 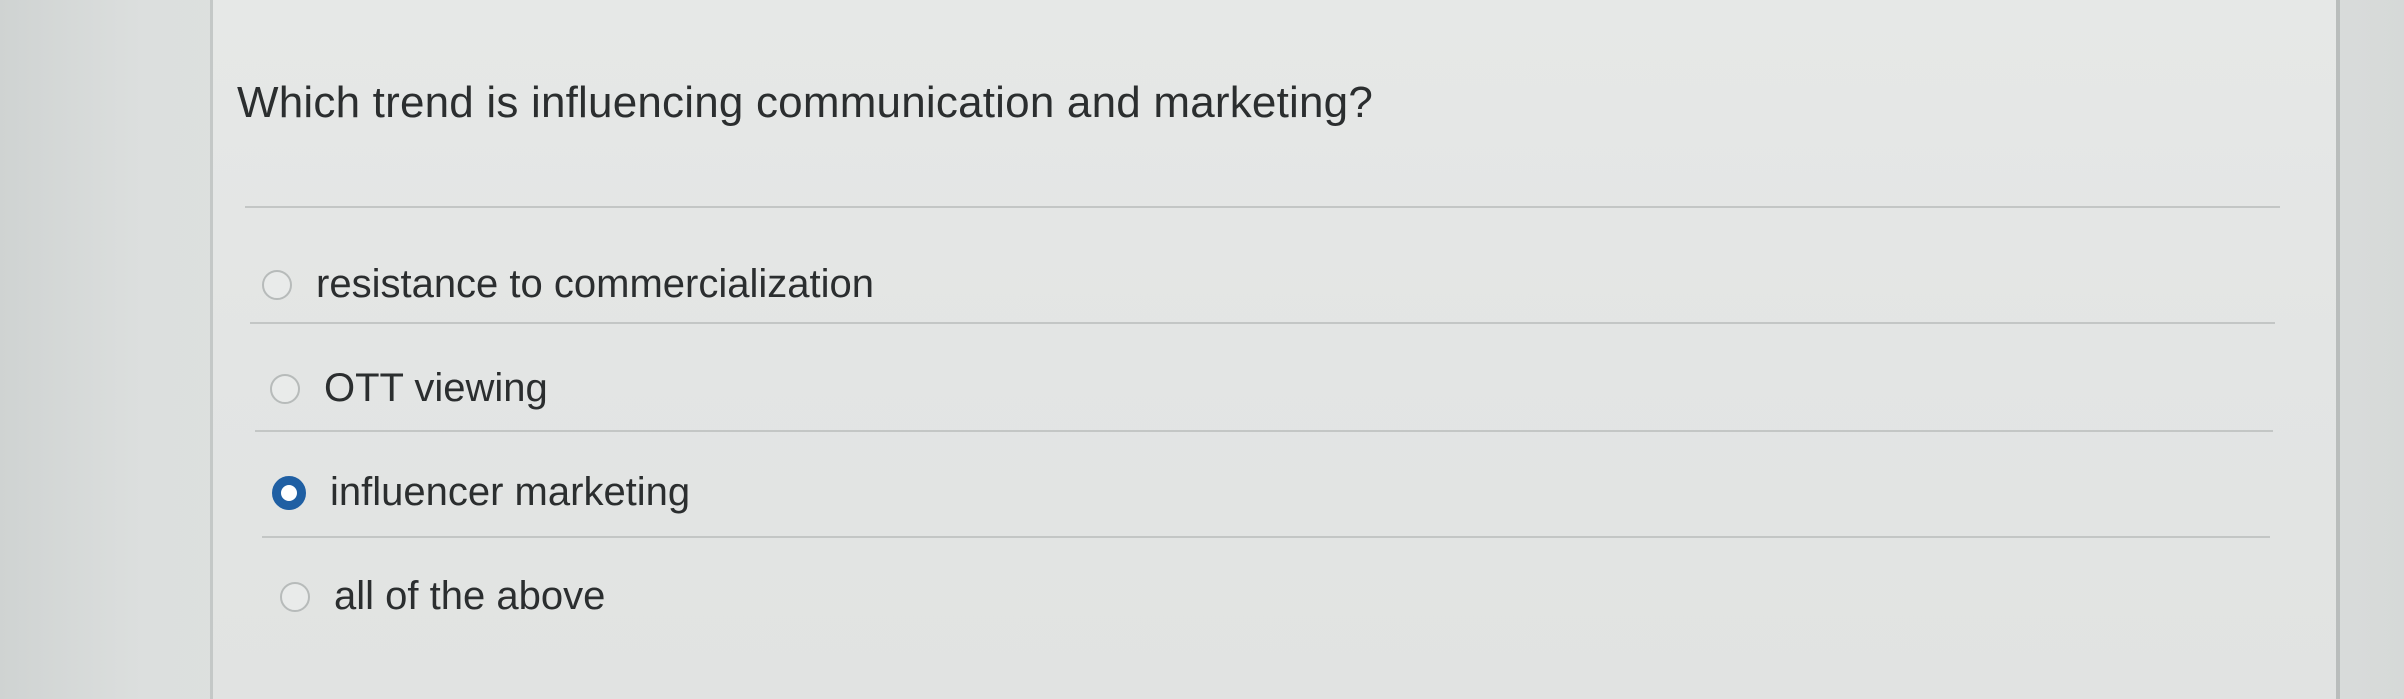 I want to click on option-resistance-to-commercialization: resistance to commercialization, so click(x=568, y=284).